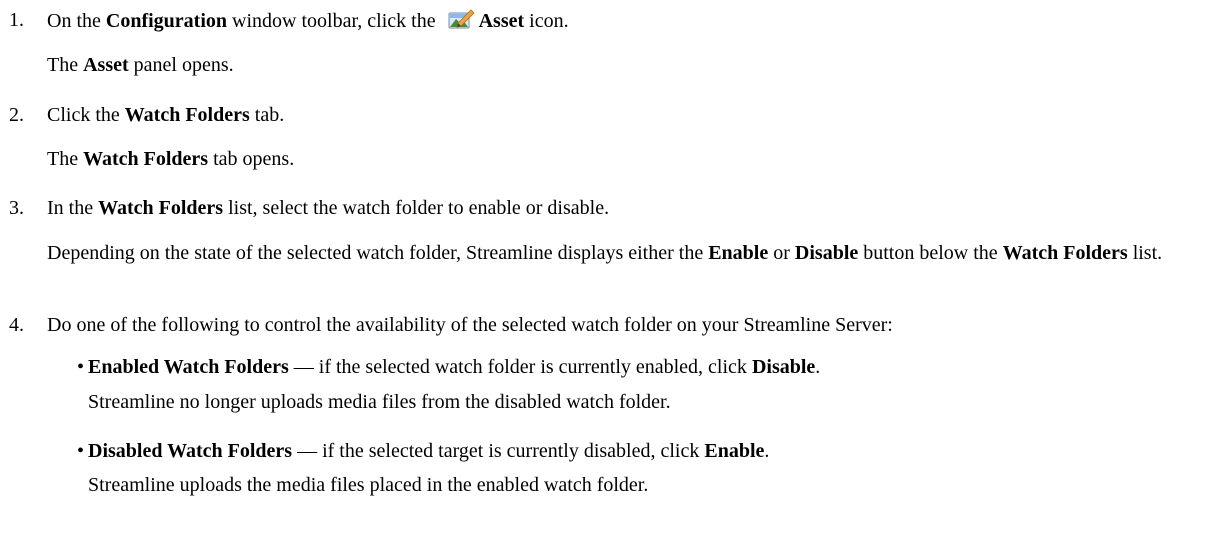 The image size is (1223, 533). Describe the element at coordinates (16, 115) in the screenshot. I see `step-number: 2.` at that location.